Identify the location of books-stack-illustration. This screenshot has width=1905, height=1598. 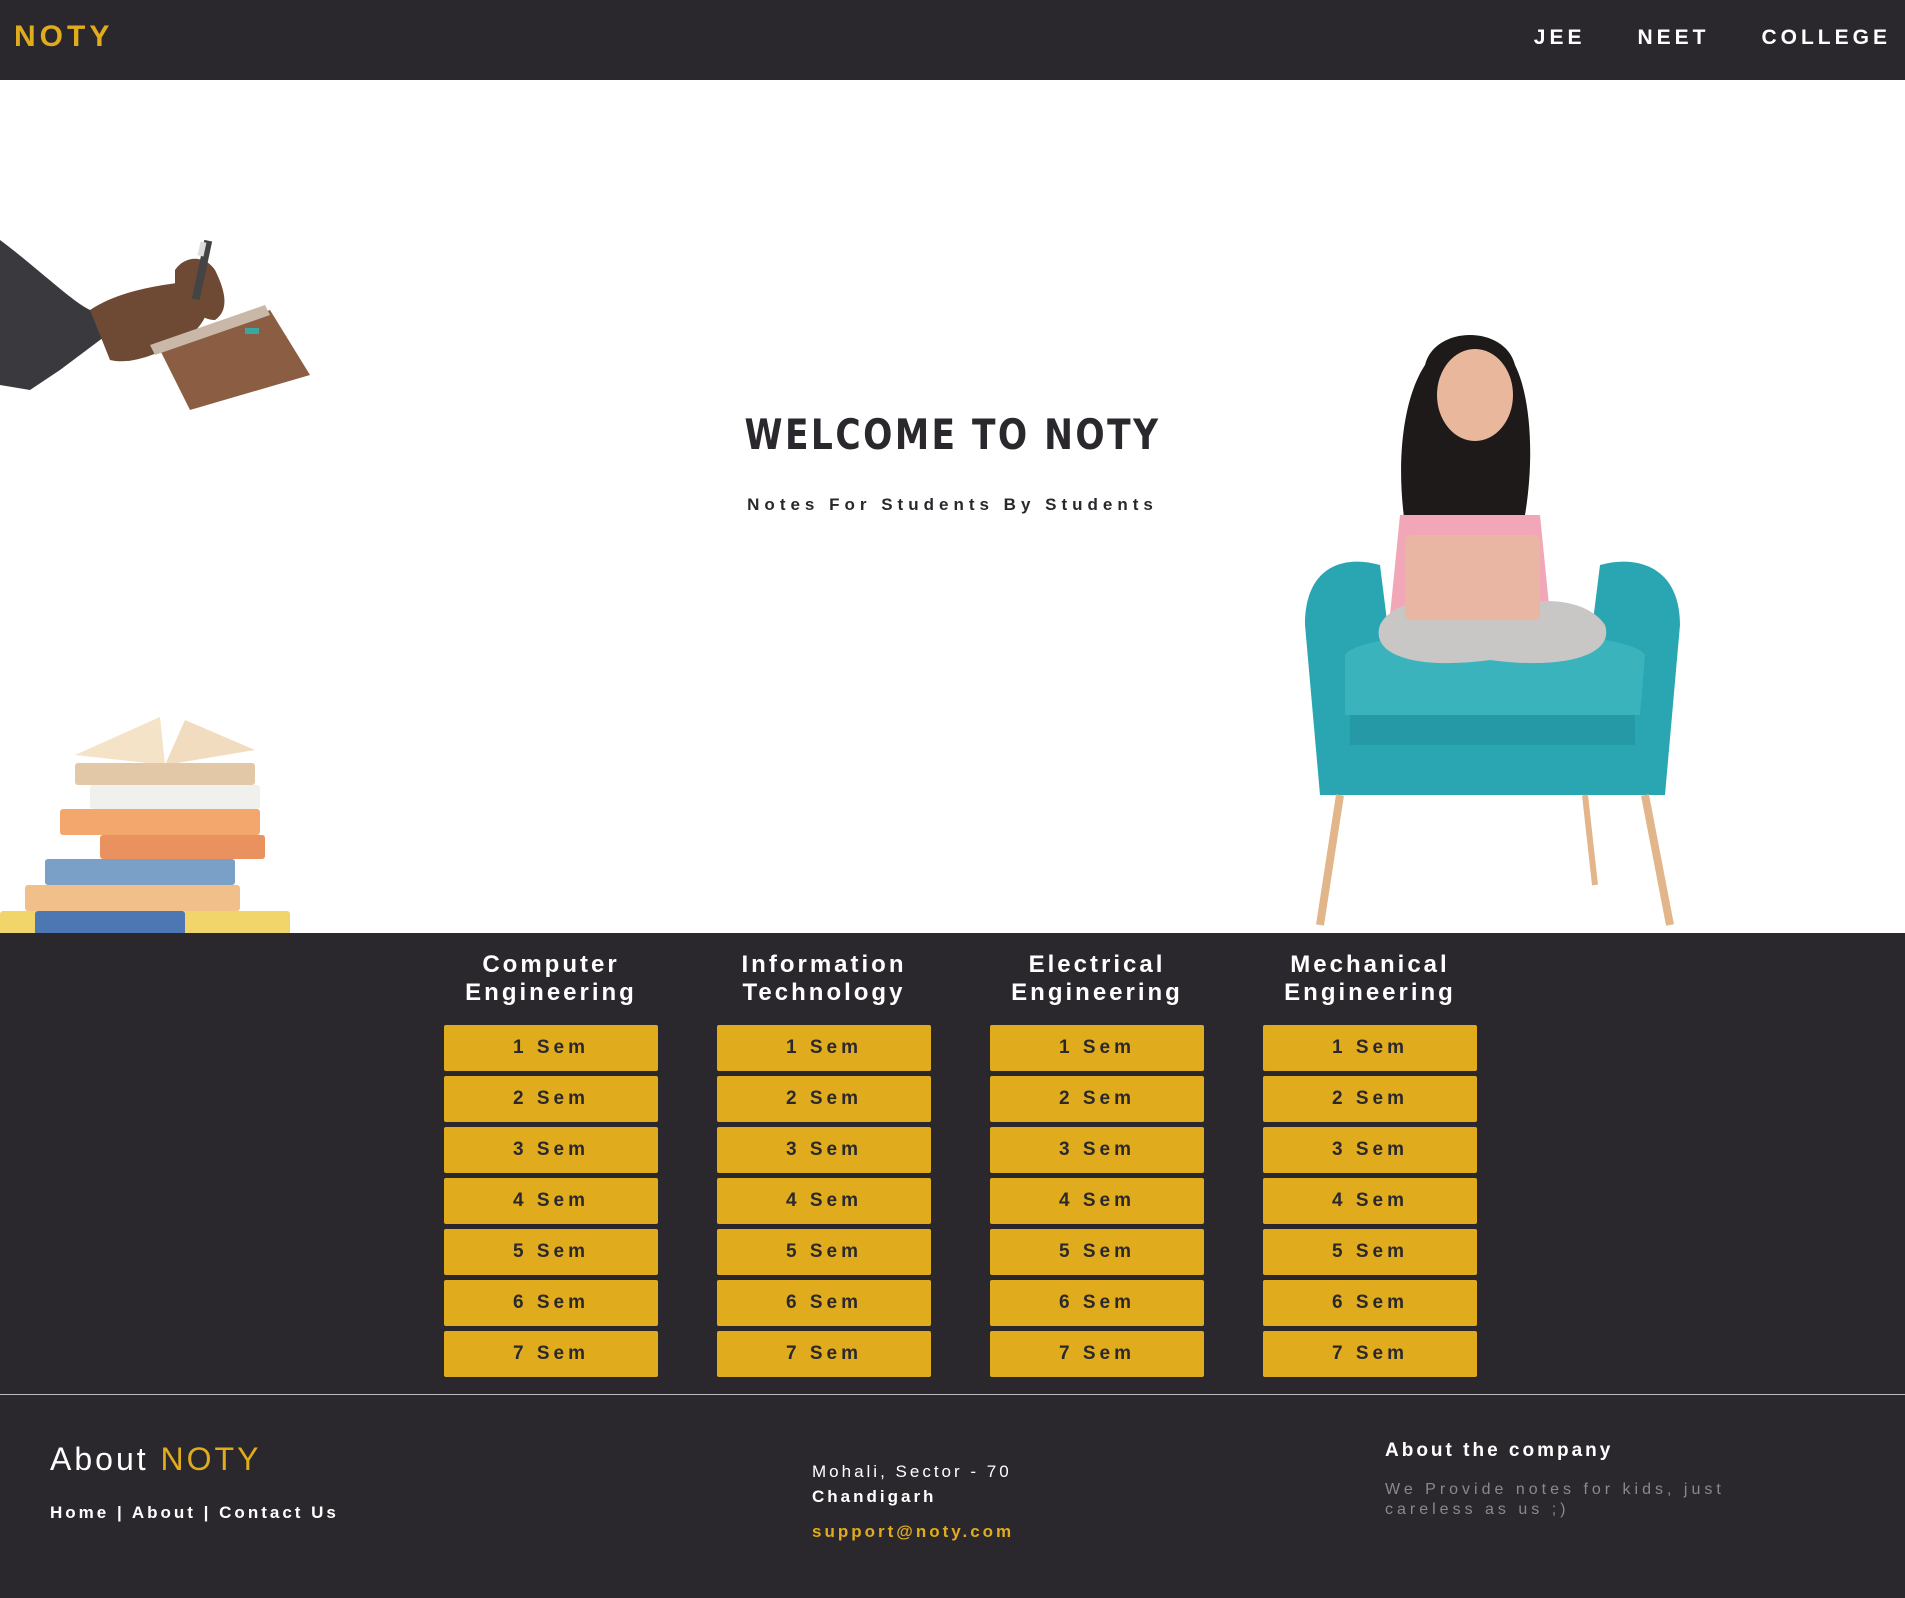
(145, 825).